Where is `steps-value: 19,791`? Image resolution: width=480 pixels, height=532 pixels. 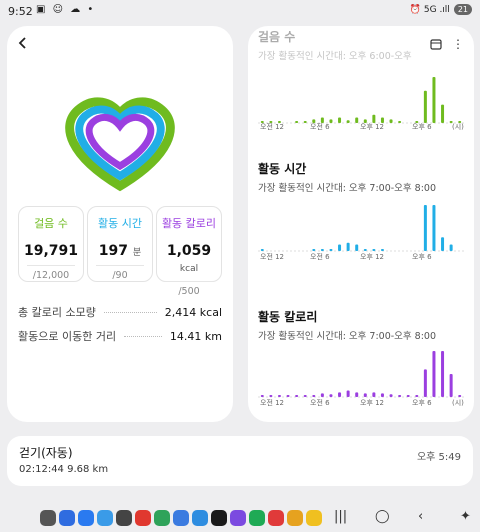
steps-value: 19,791 is located at coordinates (51, 251).